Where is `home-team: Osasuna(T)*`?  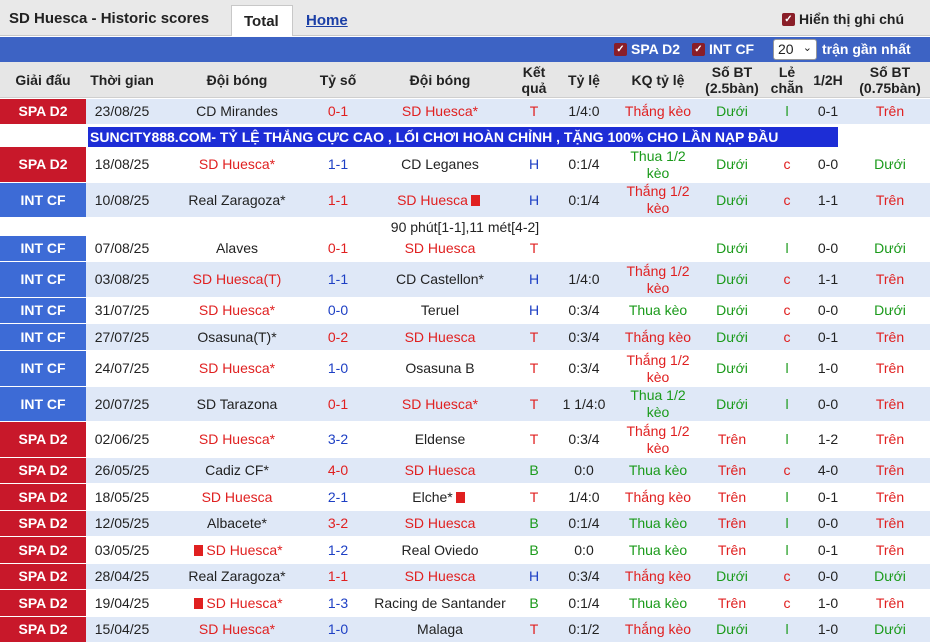 home-team: Osasuna(T)* is located at coordinates (237, 337).